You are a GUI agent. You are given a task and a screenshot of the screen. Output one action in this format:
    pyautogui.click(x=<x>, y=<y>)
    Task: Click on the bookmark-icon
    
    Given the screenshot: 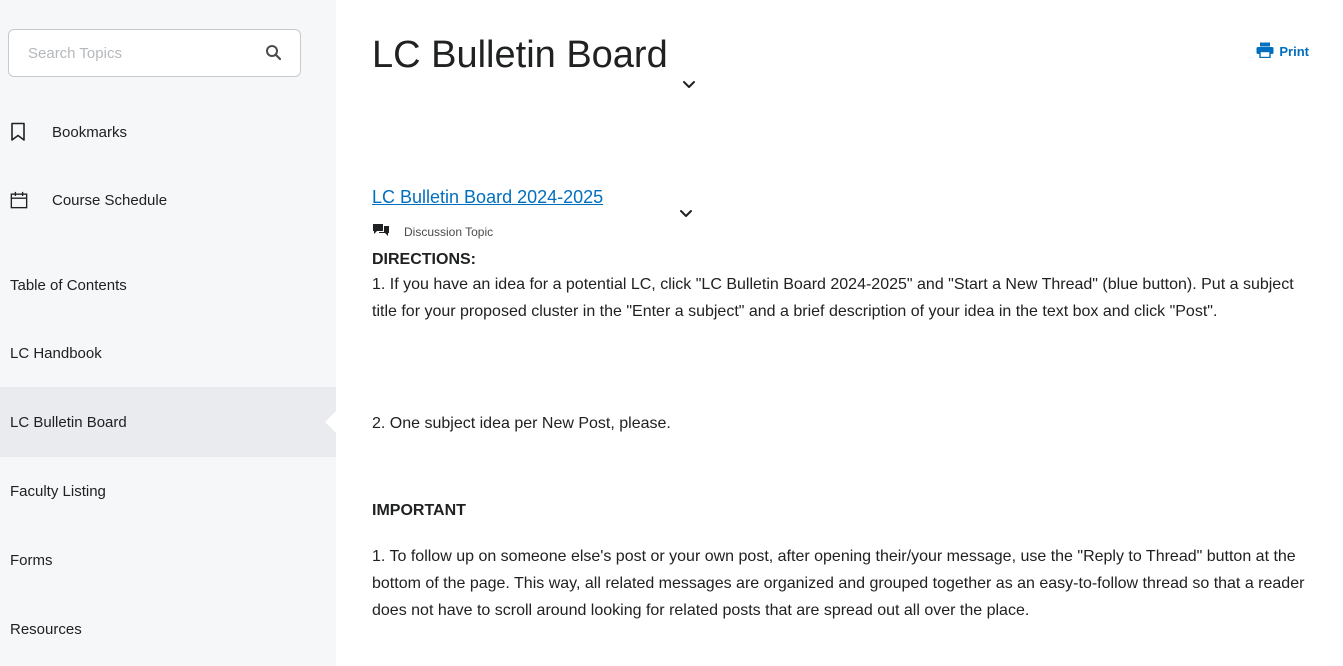 What is the action you would take?
    pyautogui.click(x=19, y=132)
    